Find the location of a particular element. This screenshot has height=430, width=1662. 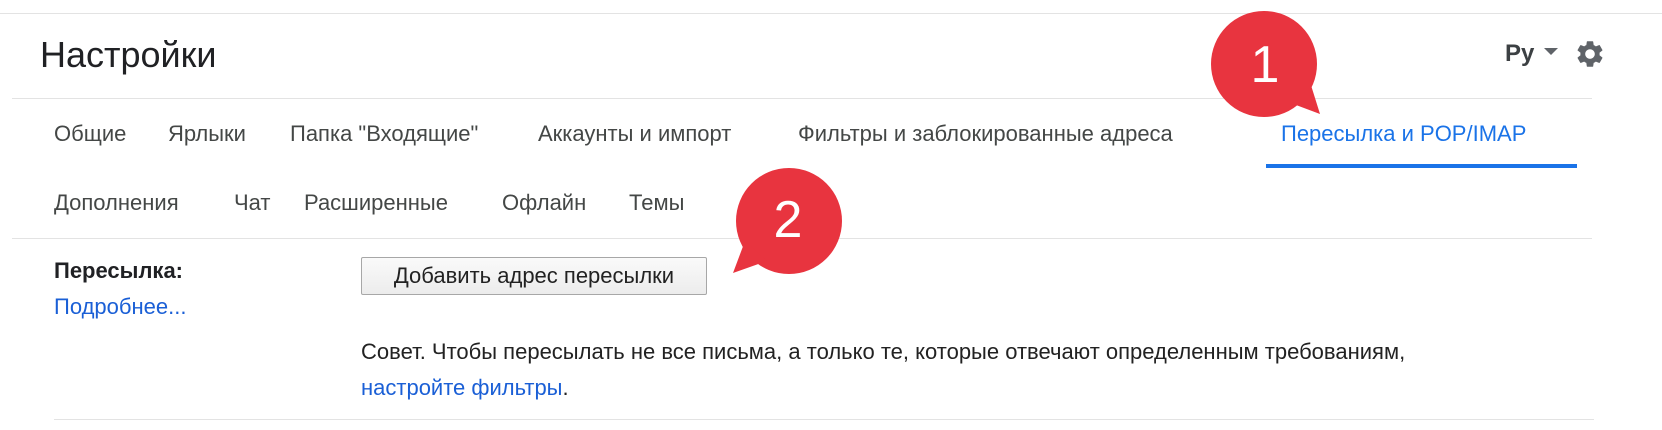

tab-labels: Ярлыки is located at coordinates (207, 134).